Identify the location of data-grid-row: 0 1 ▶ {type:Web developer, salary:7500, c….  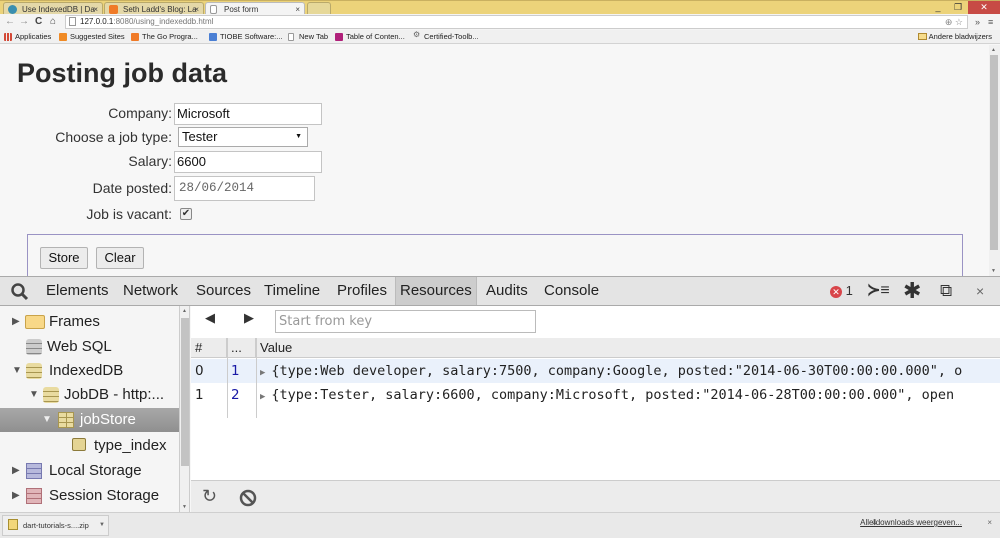
(595, 371).